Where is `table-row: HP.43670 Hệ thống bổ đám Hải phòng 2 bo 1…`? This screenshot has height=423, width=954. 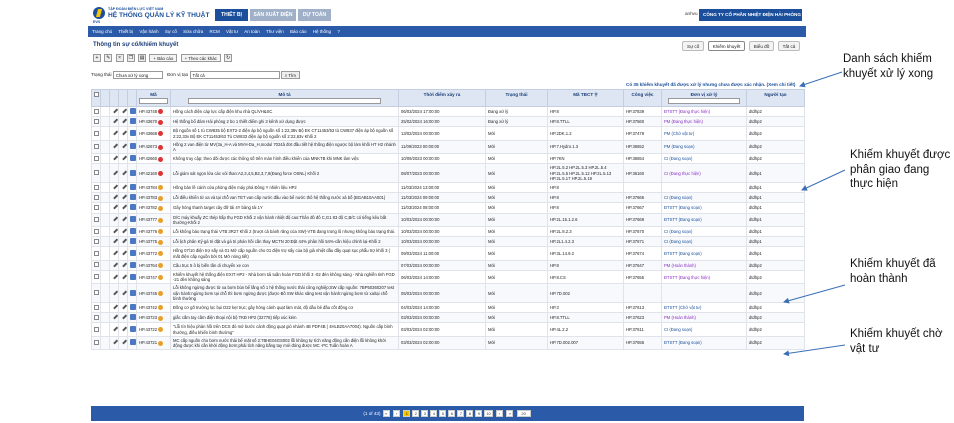 table-row: HP.43670 Hệ thống bổ đám Hải phòng 2 bo 1… is located at coordinates (448, 122).